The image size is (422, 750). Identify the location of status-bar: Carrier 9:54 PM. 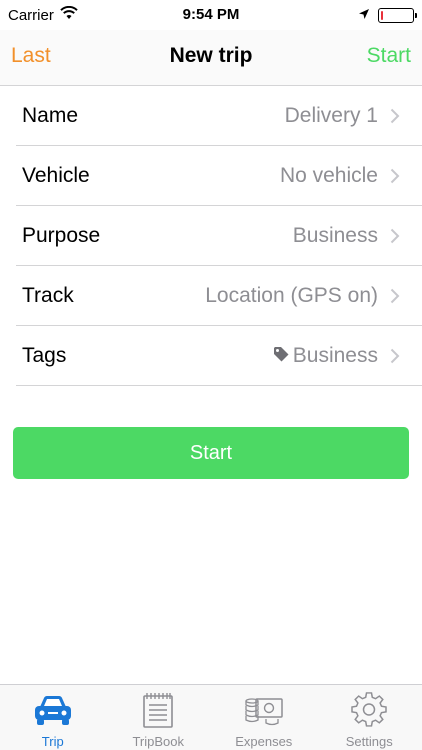
(211, 15).